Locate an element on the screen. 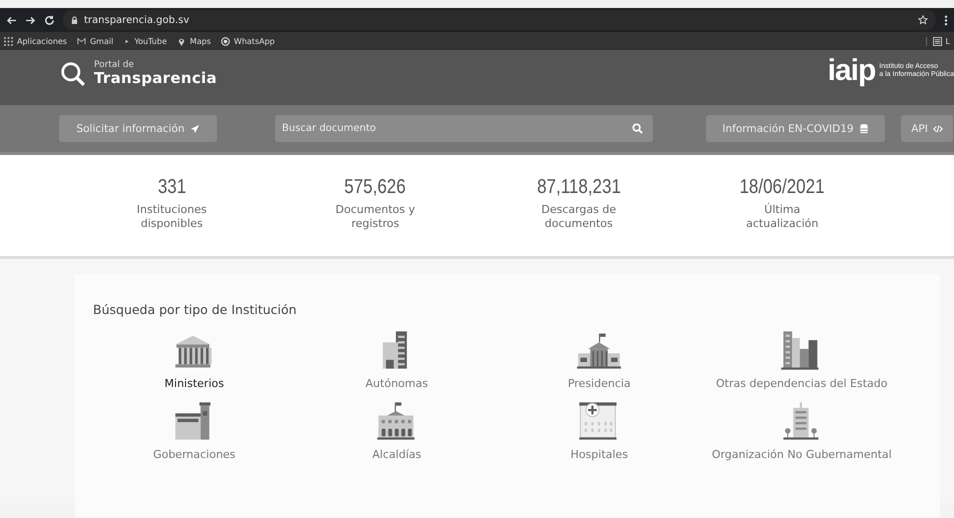  stat-value: 331 is located at coordinates (171, 187).